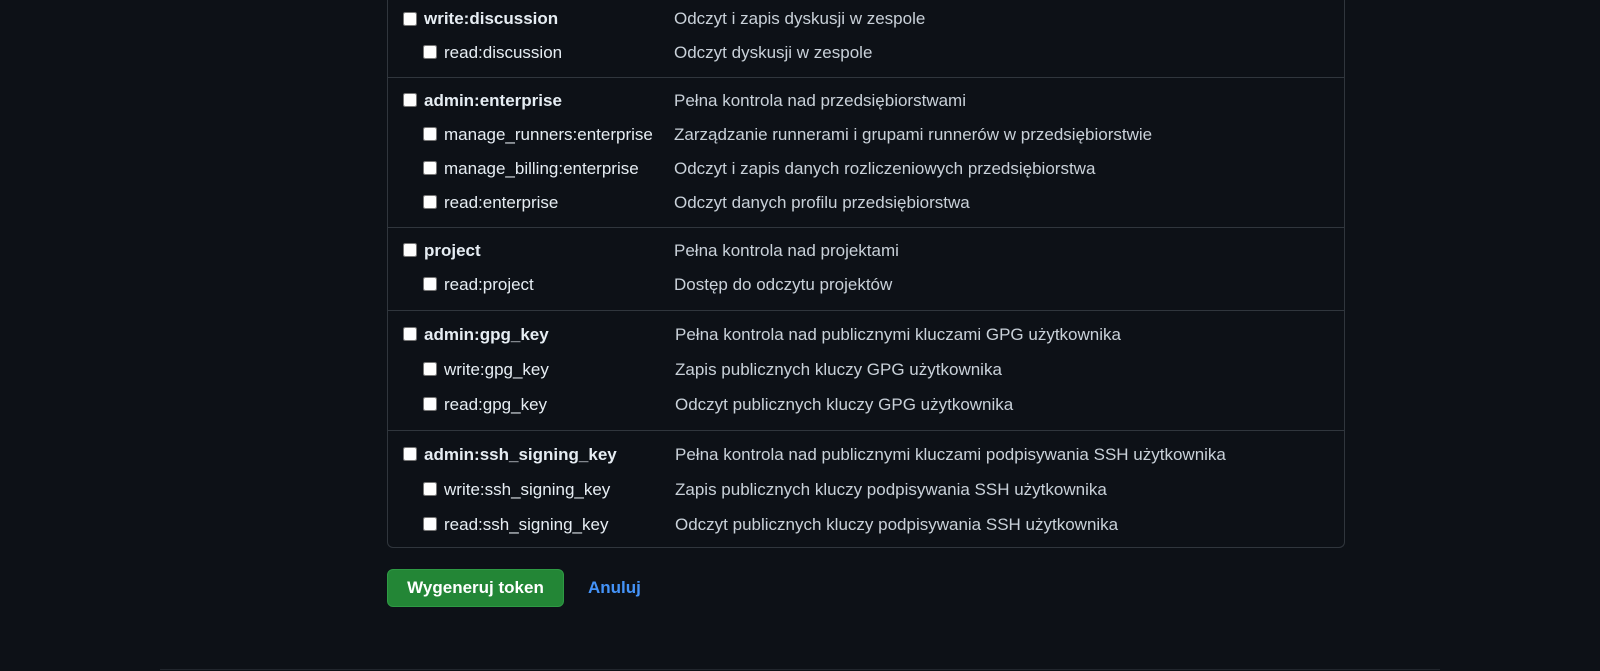 This screenshot has height=671, width=1600. What do you see at coordinates (501, 202) in the screenshot?
I see `scope-name: read:enterprise` at bounding box center [501, 202].